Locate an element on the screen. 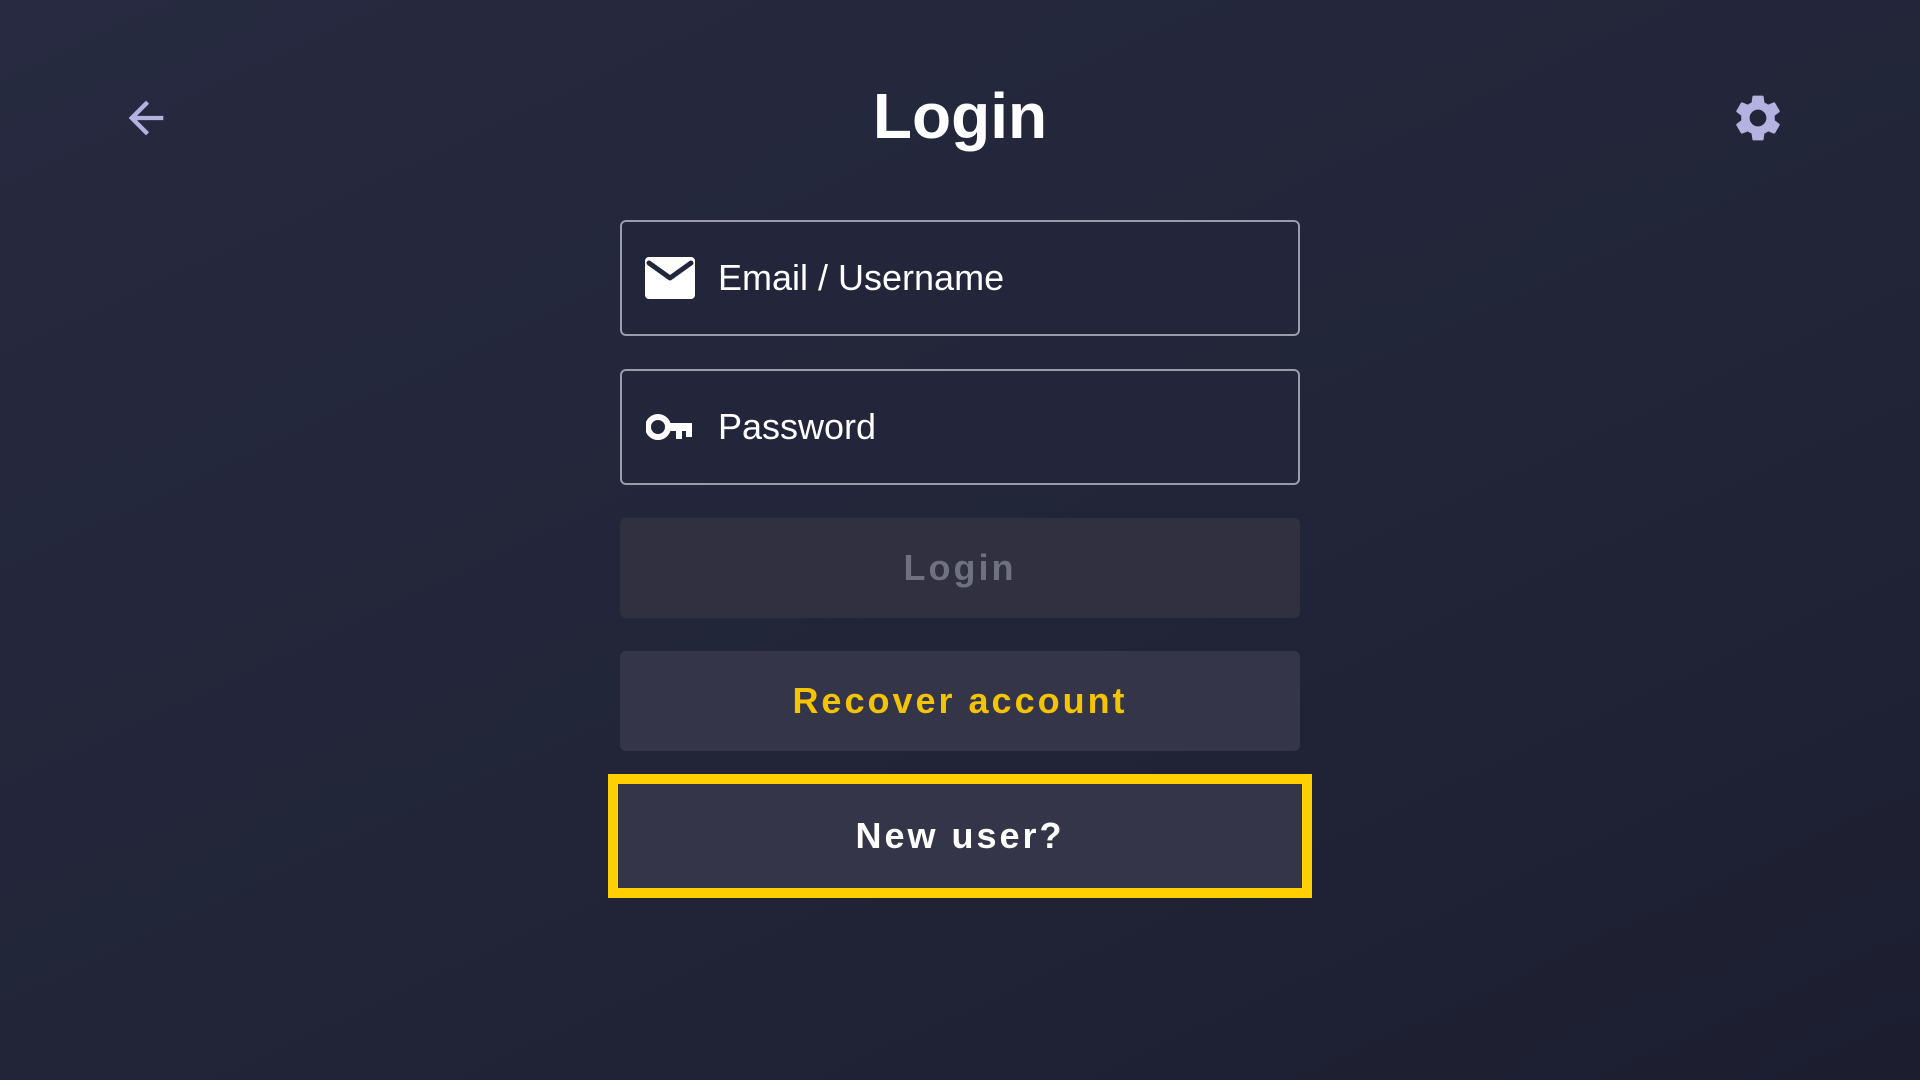 This screenshot has width=1920, height=1080. password-input is located at coordinates (998, 427).